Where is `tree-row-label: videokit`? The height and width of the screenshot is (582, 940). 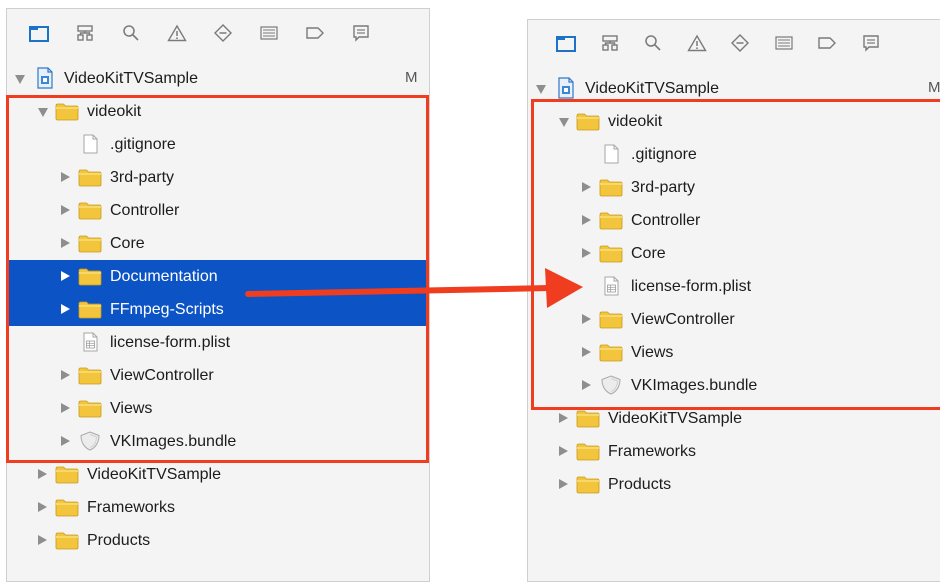
tree-row-label: videokit is located at coordinates (635, 121).